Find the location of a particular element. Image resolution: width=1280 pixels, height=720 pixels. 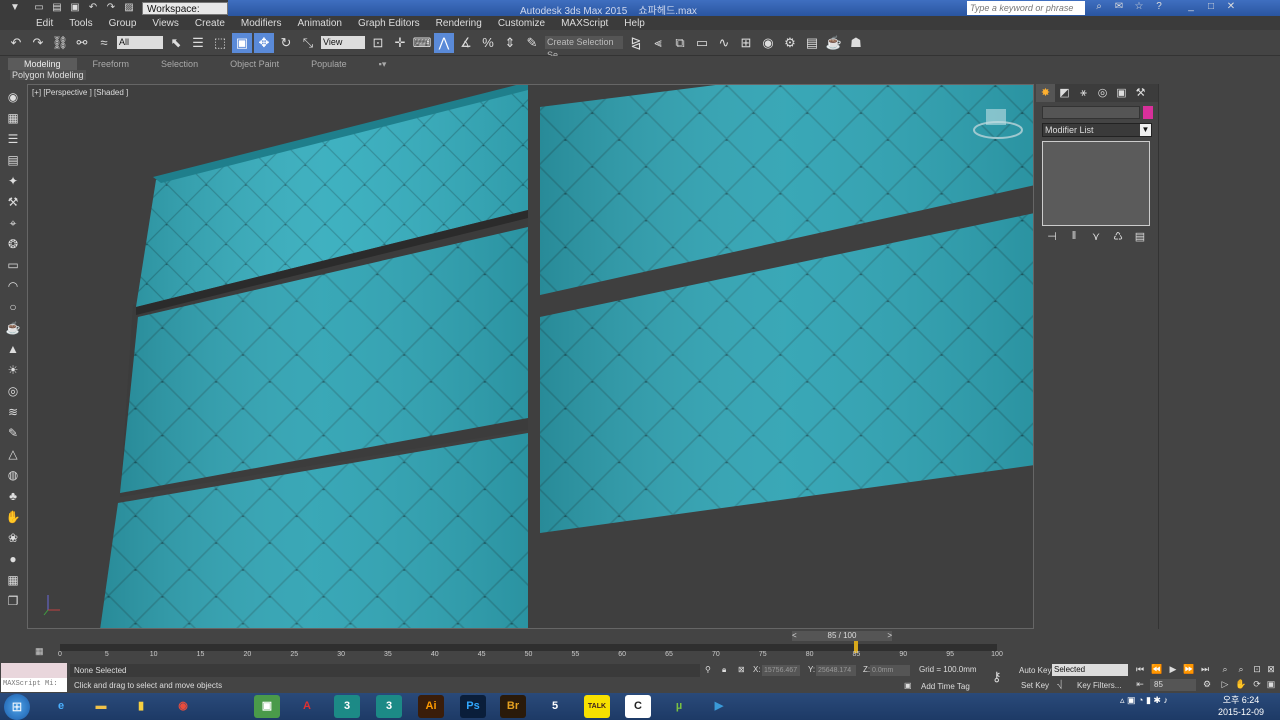

time-tag-icon: ▣ is located at coordinates (908, 685).